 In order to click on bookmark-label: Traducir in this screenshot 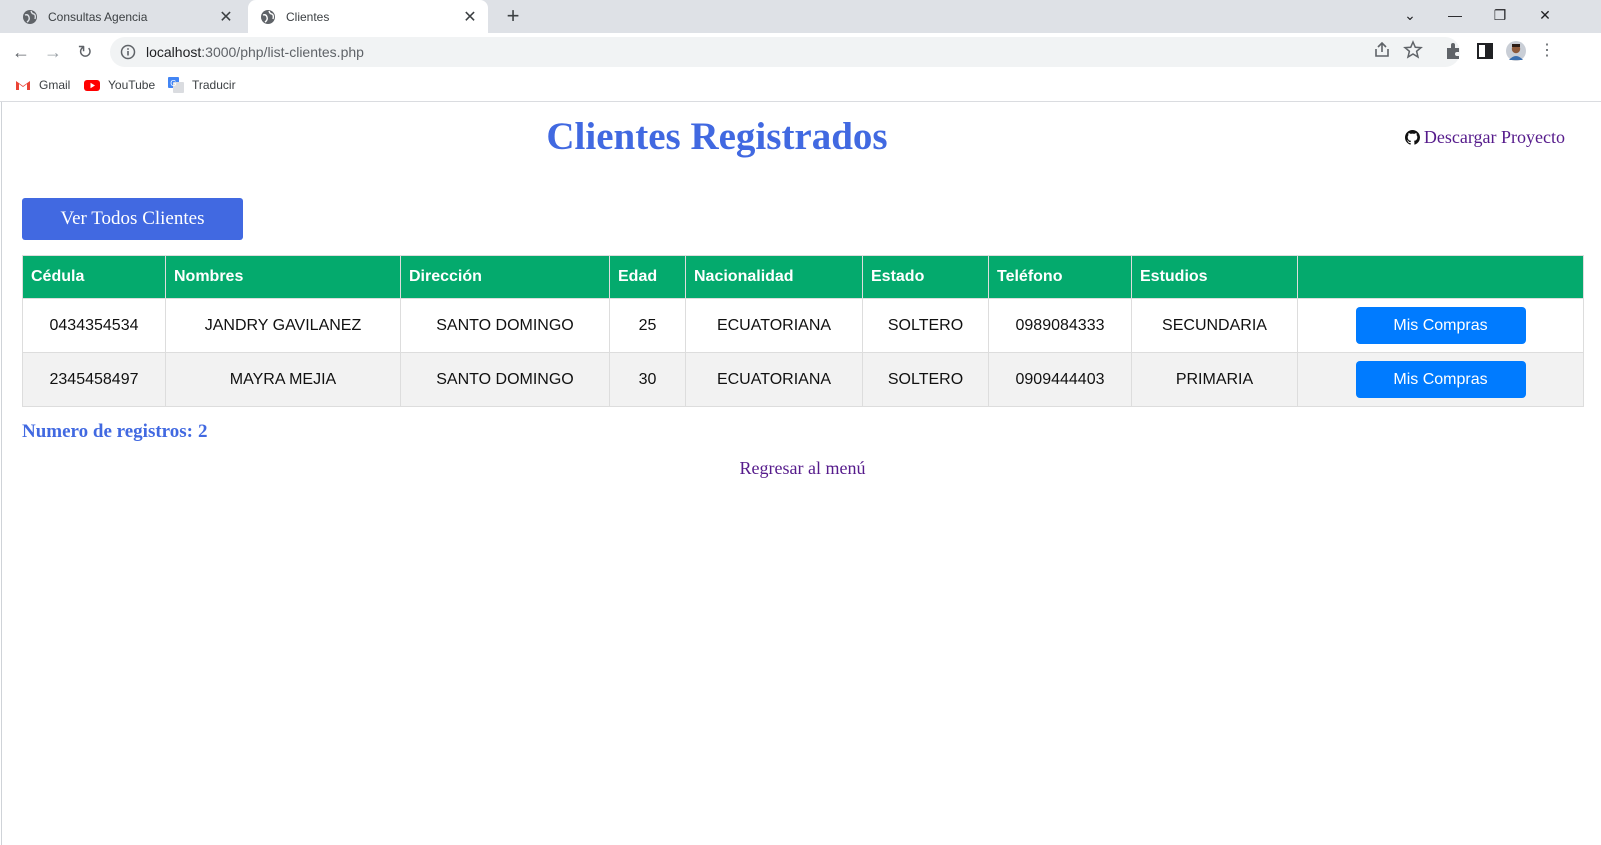, I will do `click(214, 85)`.